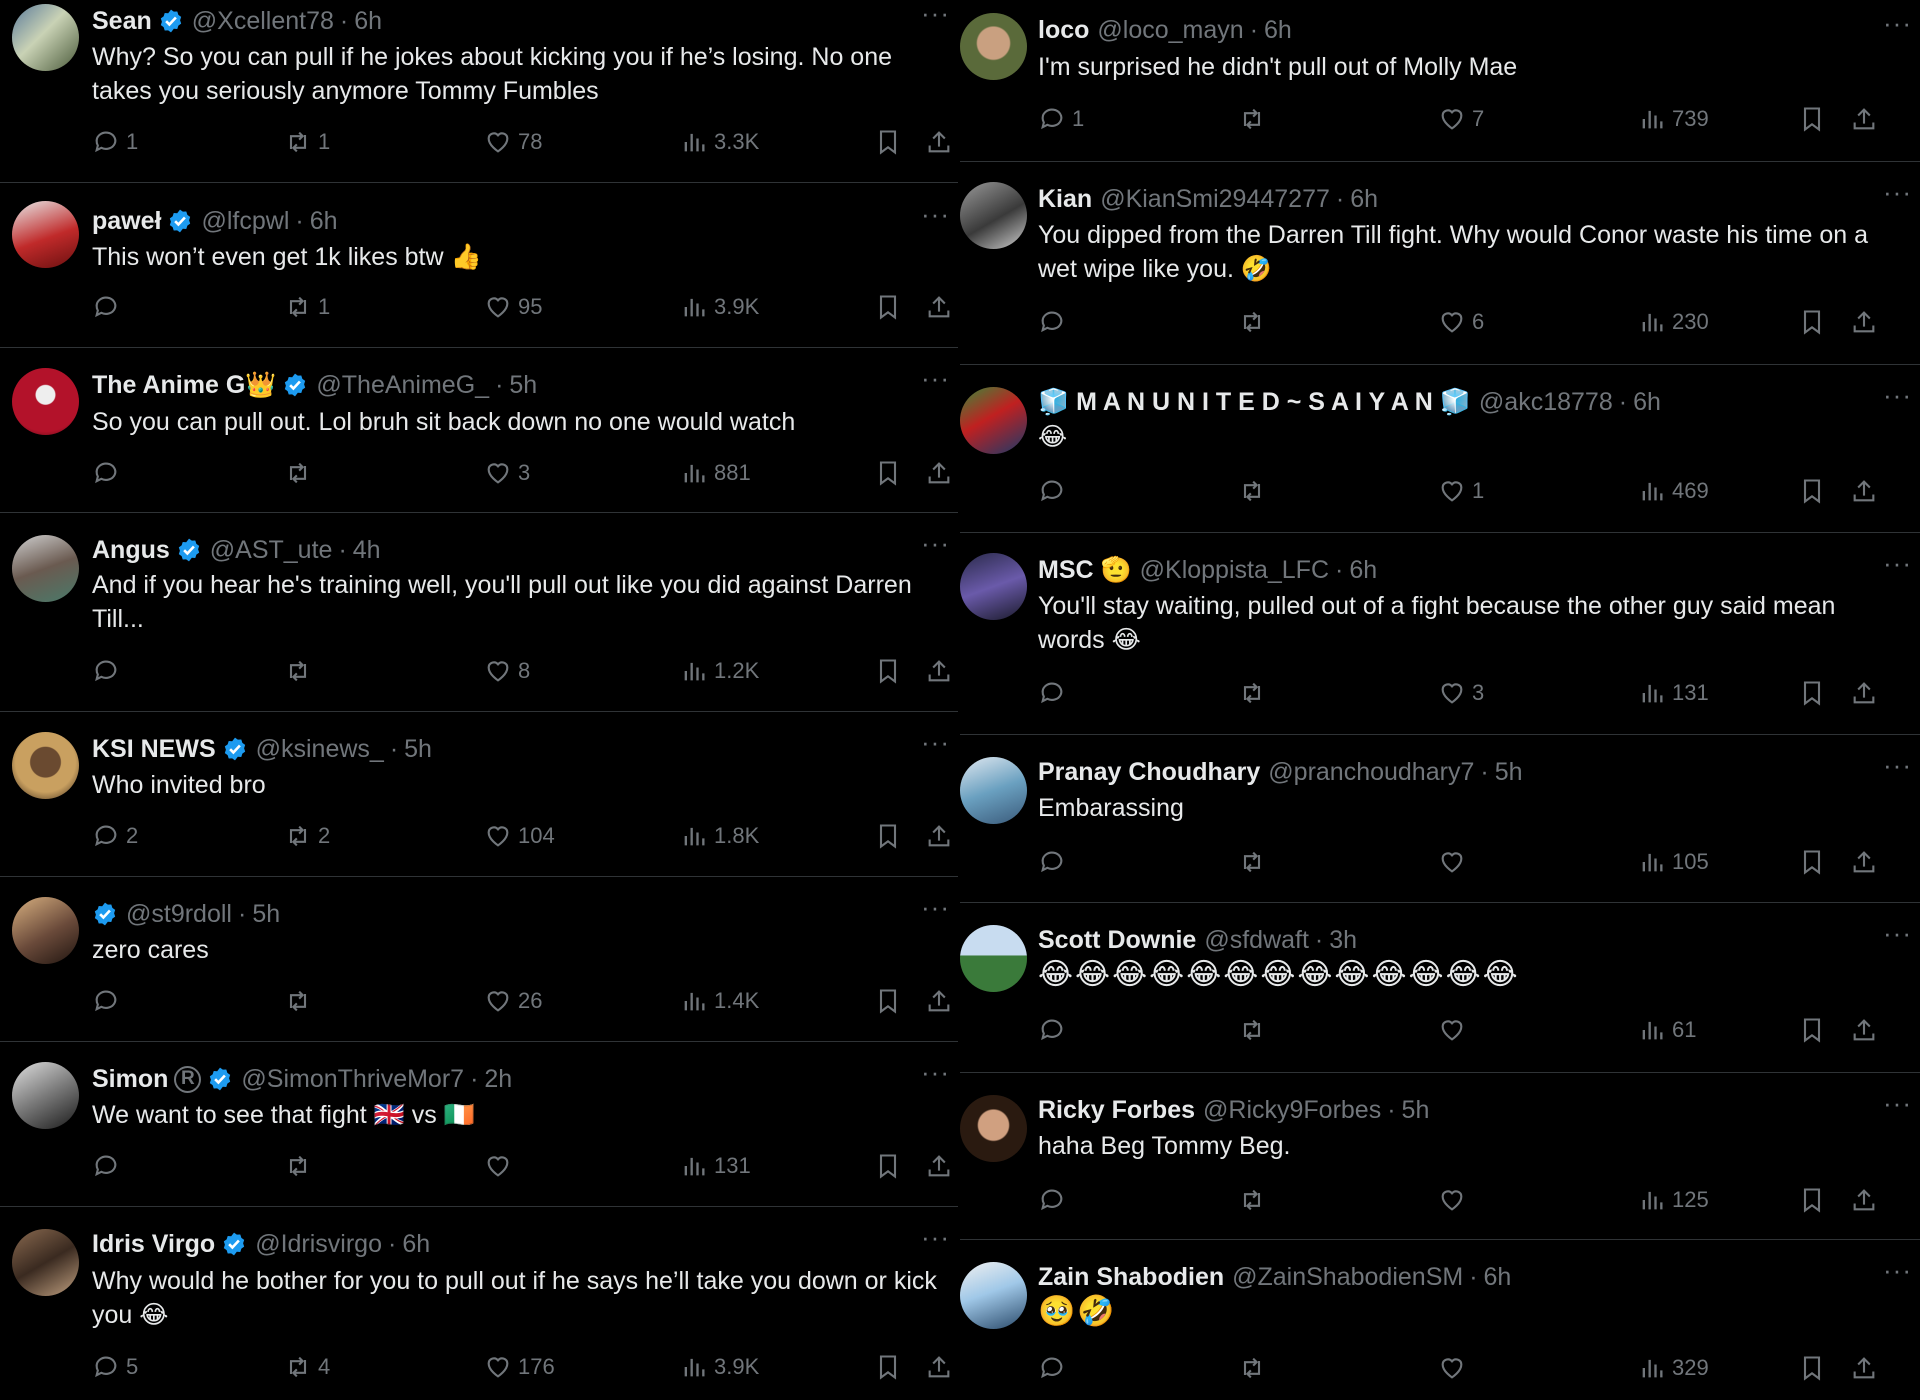  What do you see at coordinates (307, 1367) in the screenshot?
I see `retweet-button: 4` at bounding box center [307, 1367].